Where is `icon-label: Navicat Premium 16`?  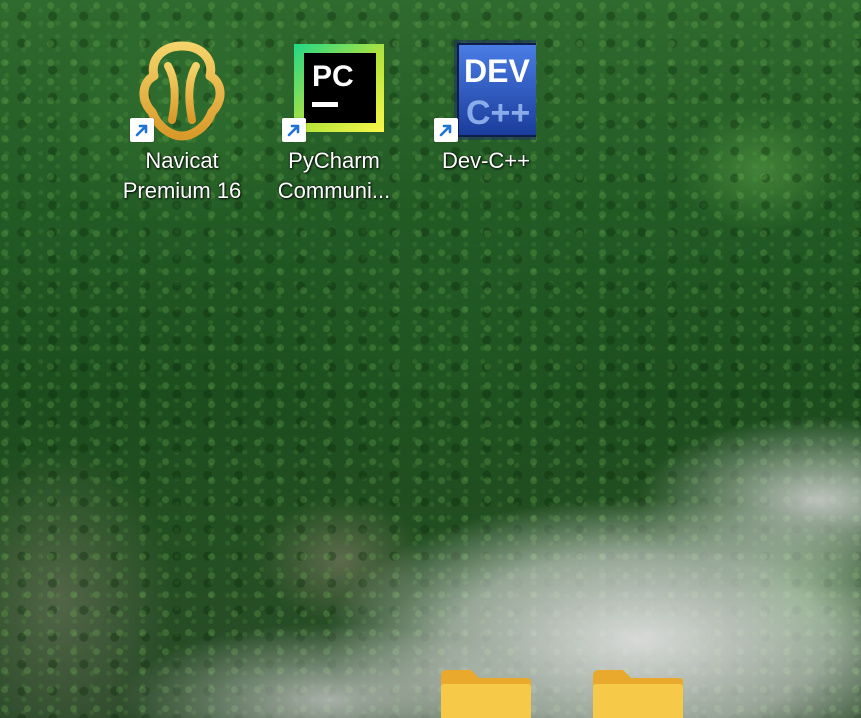 icon-label: Navicat Premium 16 is located at coordinates (182, 176).